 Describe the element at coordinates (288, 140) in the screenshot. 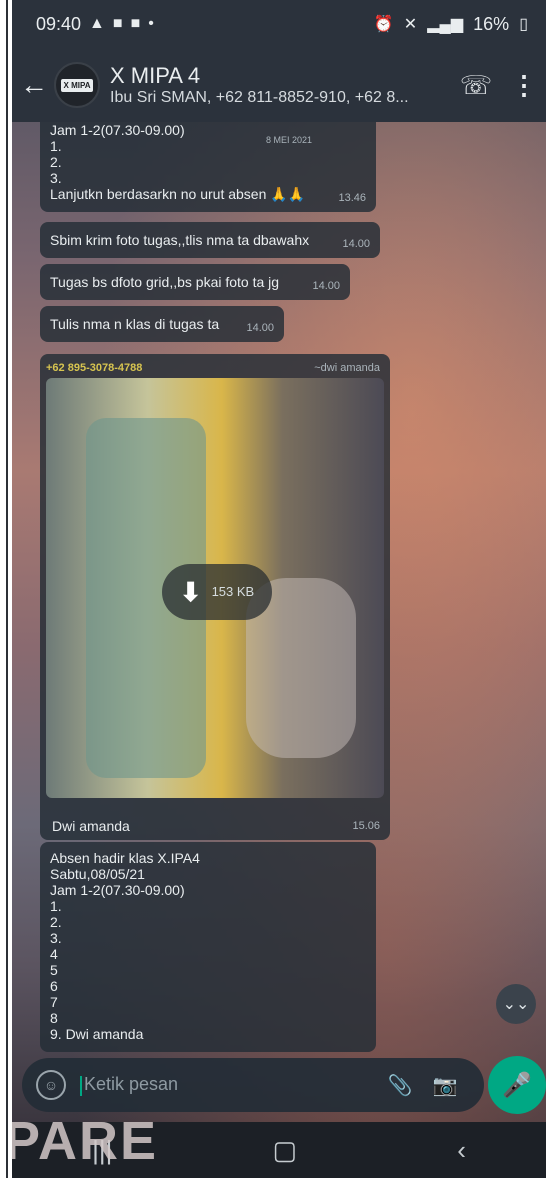

I see `date-label: 8 MEI 2021` at that location.